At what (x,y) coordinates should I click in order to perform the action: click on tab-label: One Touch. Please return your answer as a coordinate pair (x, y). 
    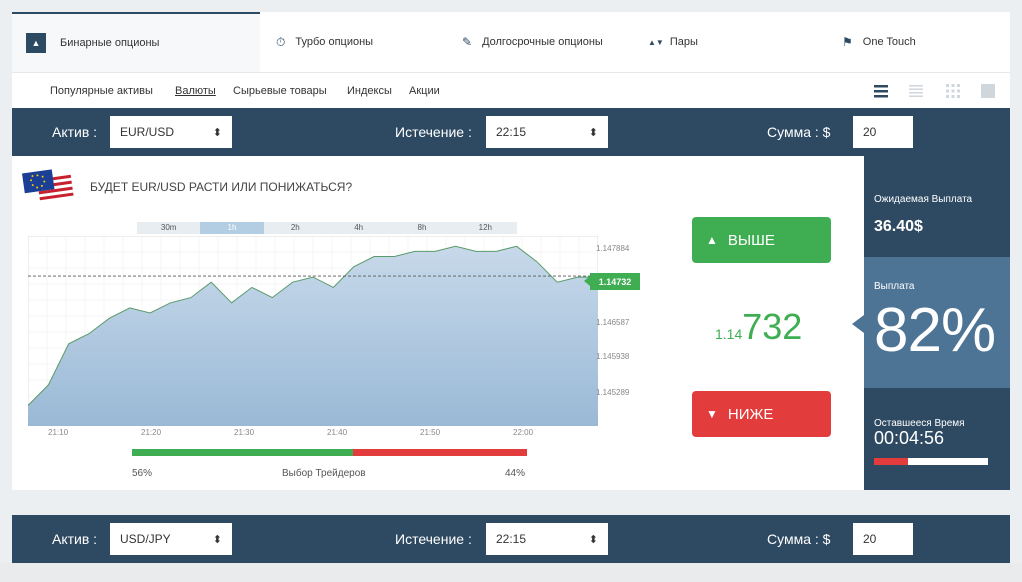
    Looking at the image, I should click on (889, 42).